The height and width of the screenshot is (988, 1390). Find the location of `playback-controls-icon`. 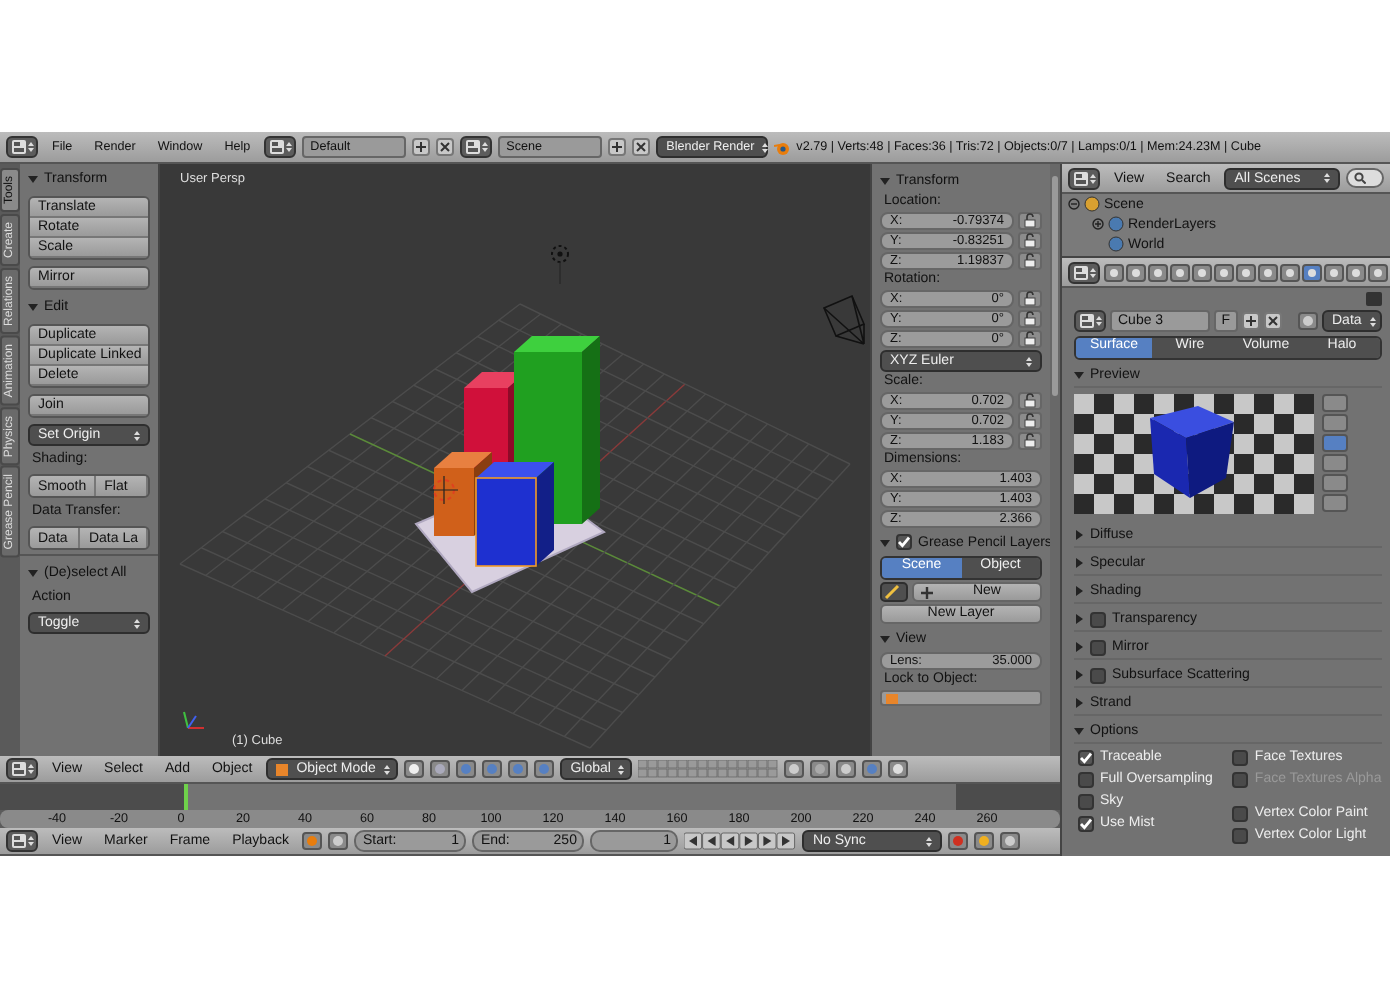

playback-controls-icon is located at coordinates (740, 841).